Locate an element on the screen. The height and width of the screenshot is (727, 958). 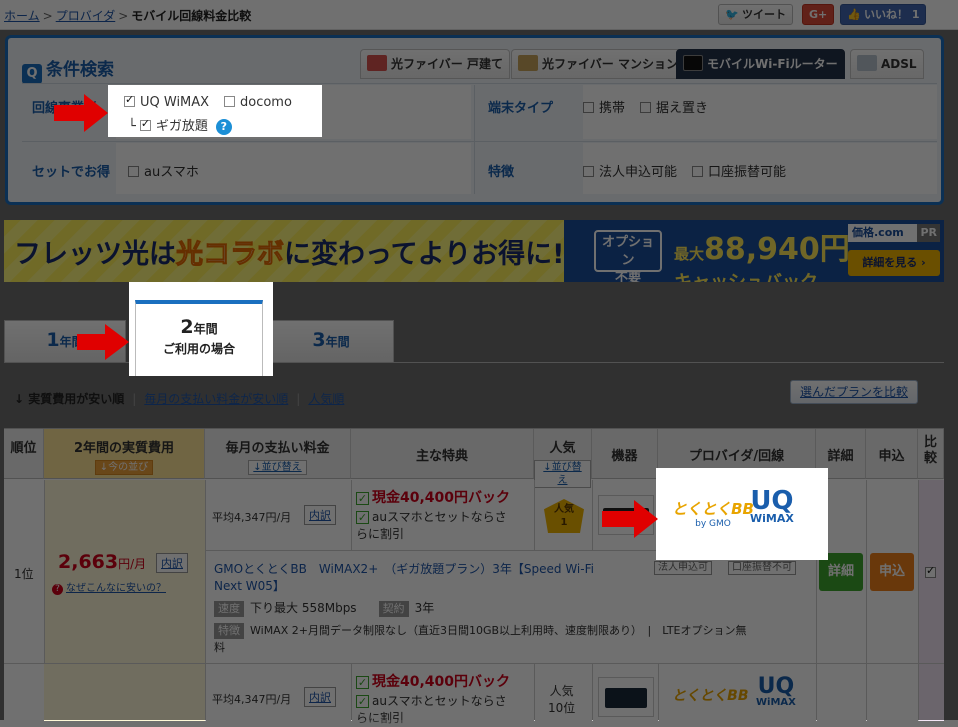
row2-uq-logo: UQ WiMAX is located at coordinates (776, 691).